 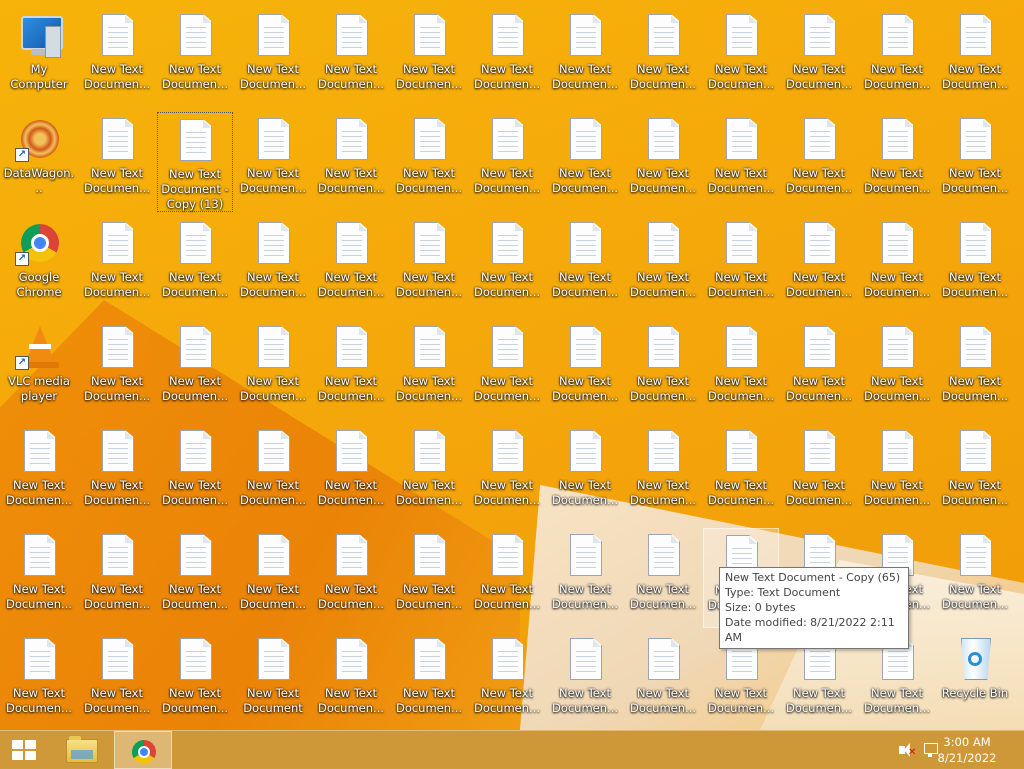 I want to click on speaker-muted-icon: ✕, so click(x=907, y=750).